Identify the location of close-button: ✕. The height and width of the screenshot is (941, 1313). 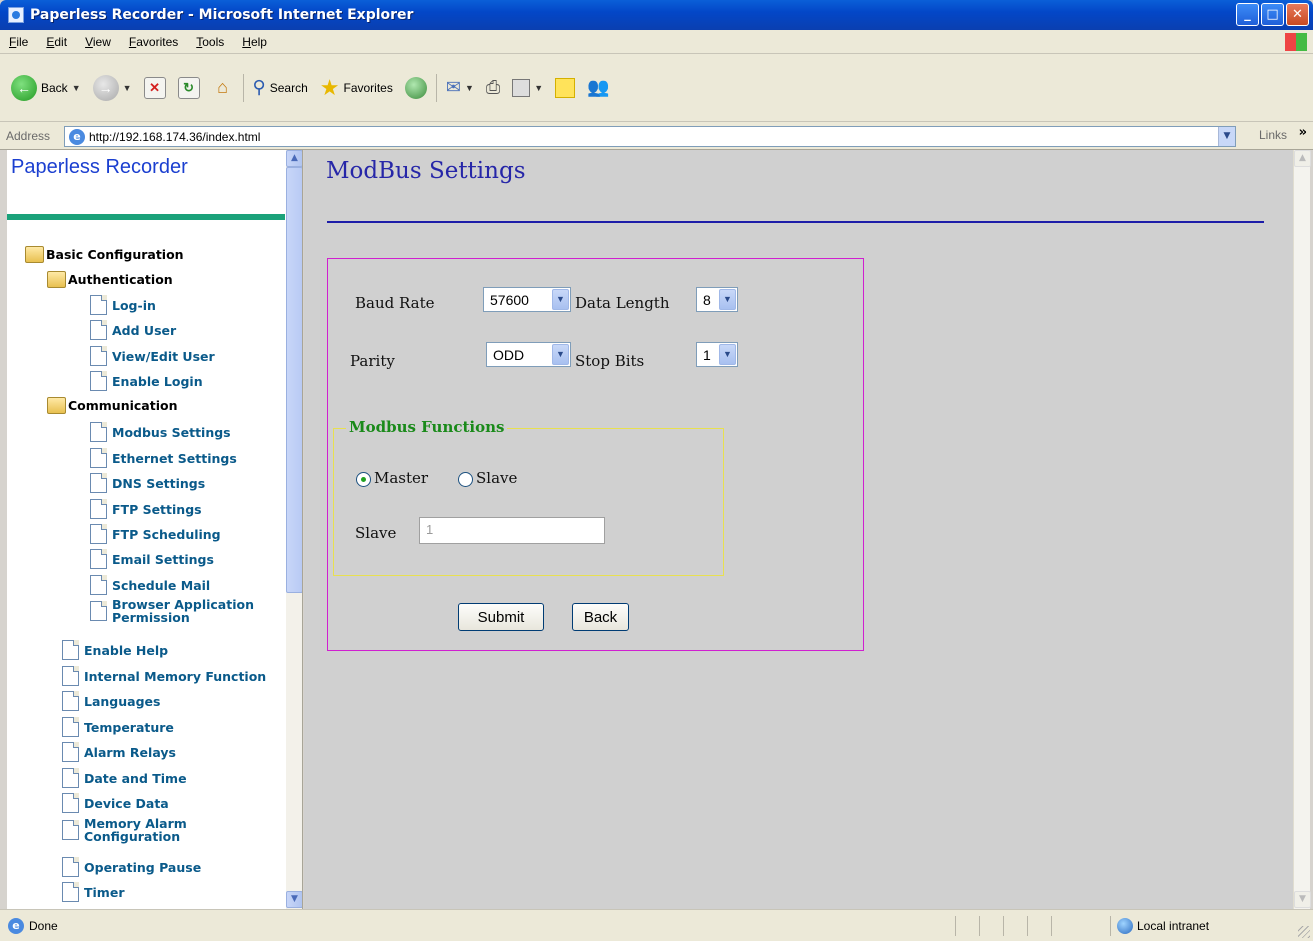
(1297, 14).